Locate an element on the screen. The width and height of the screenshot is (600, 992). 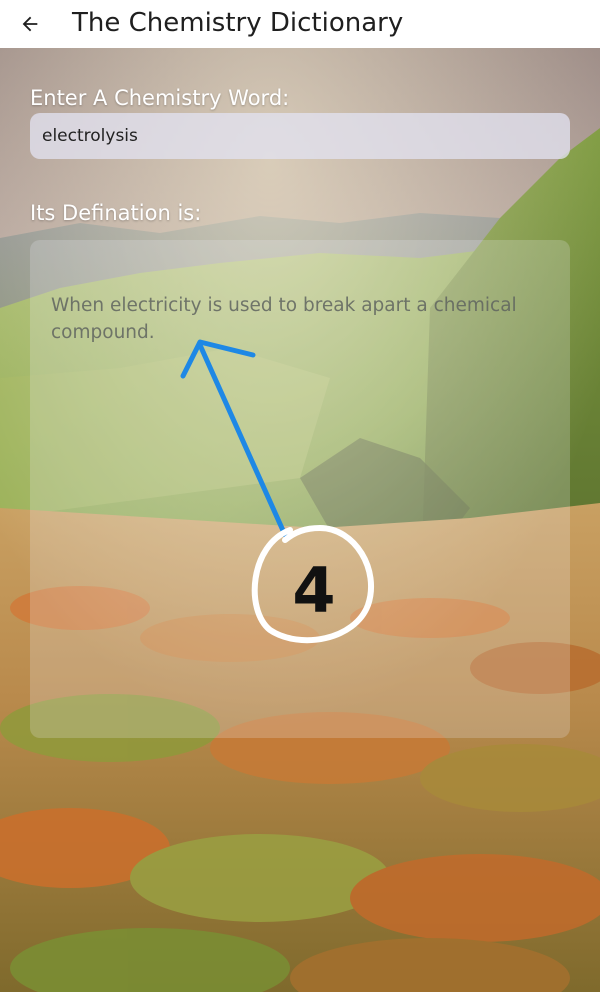
chemistry-word-input is located at coordinates (300, 136).